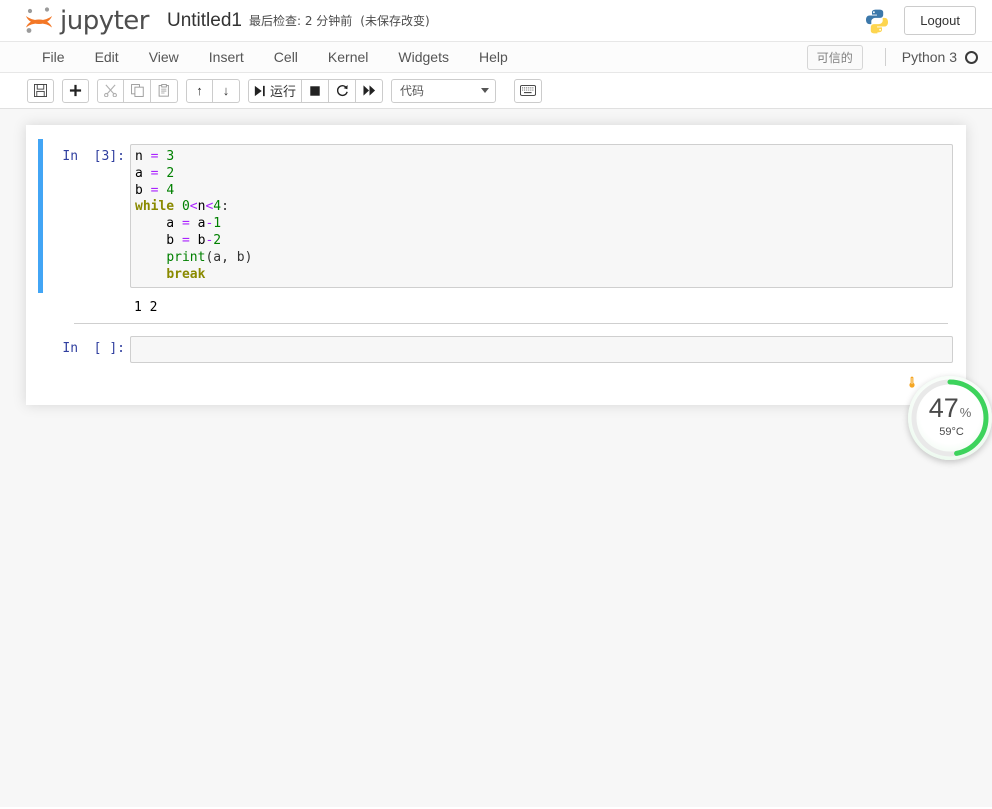 This screenshot has height=809, width=992. I want to click on kernel-indicator-group: Python 3, so click(931, 57).